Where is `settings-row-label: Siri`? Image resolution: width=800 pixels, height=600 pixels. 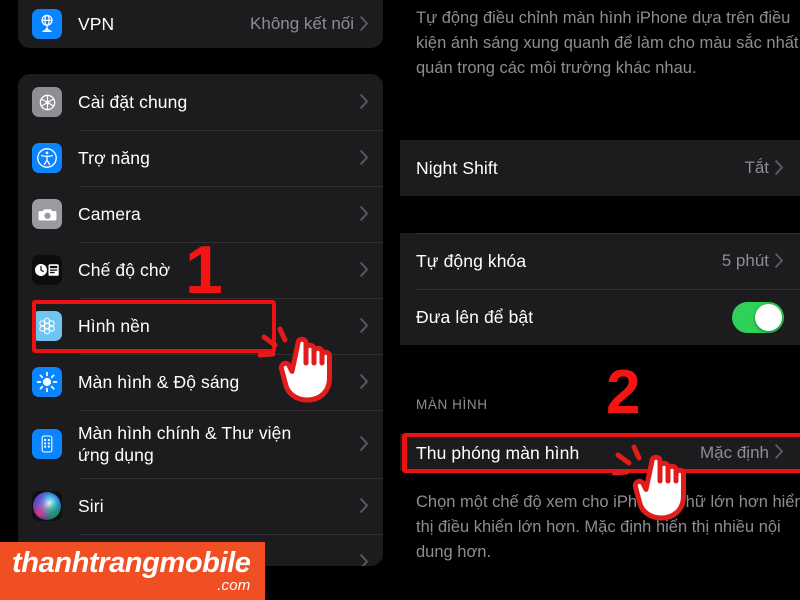
settings-row-label: Siri is located at coordinates (91, 506).